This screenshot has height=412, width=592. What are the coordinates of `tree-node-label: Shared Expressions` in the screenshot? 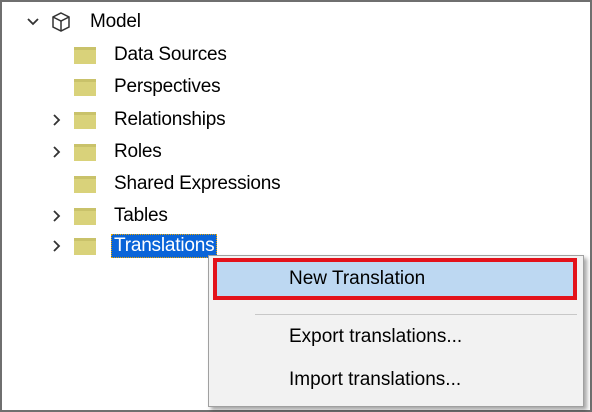 It's located at (197, 183).